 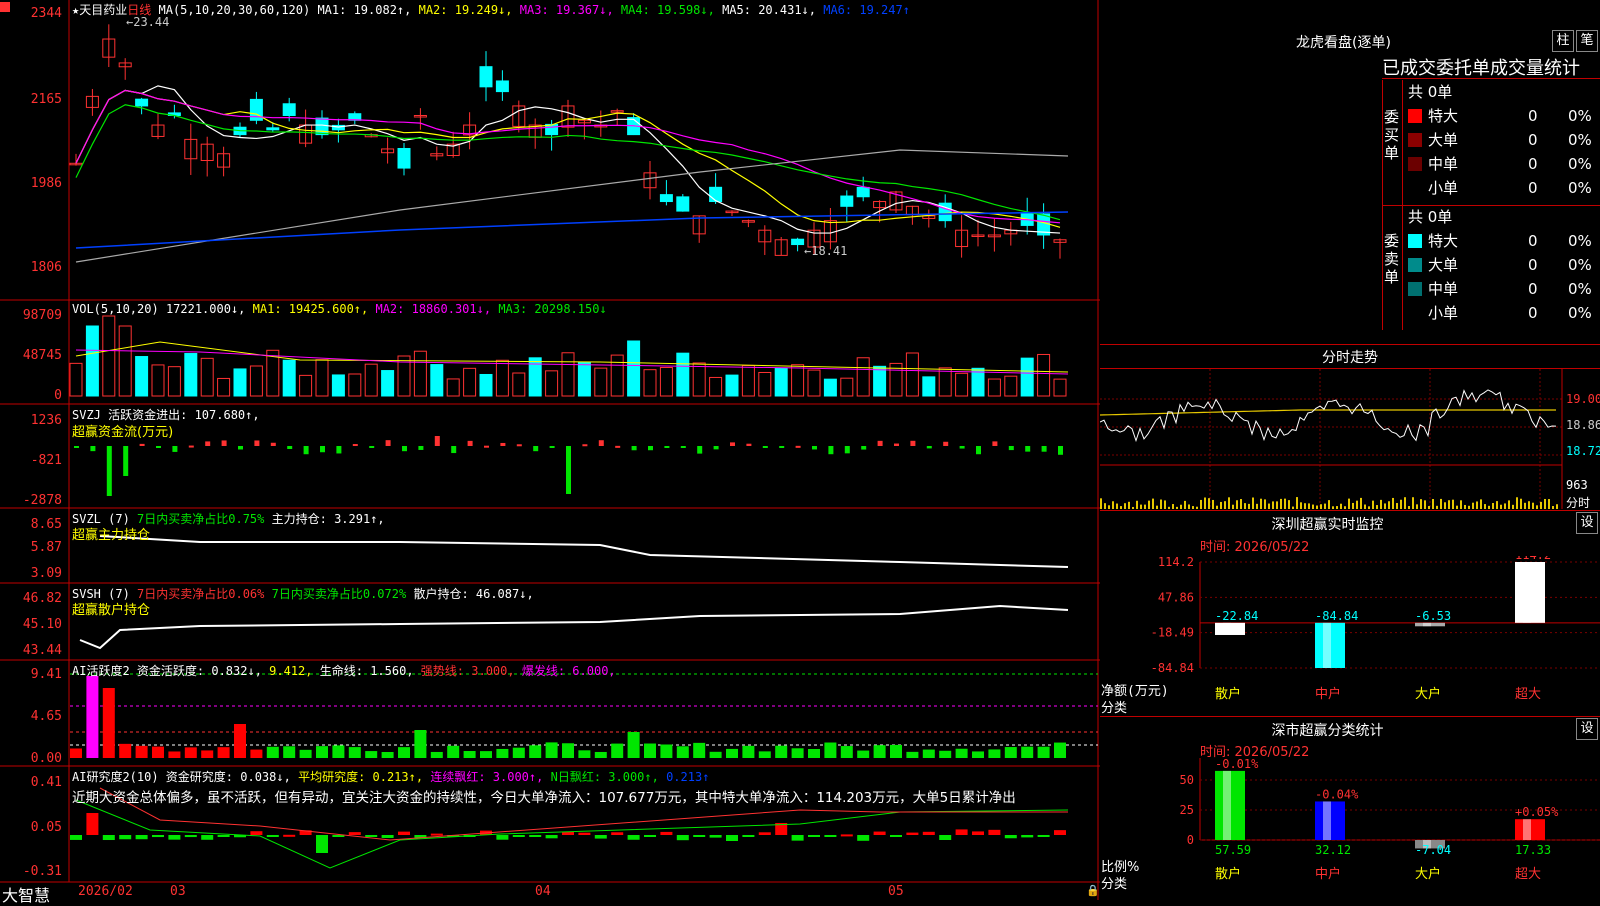 What do you see at coordinates (1563, 41) in the screenshot?
I see `bar-toggle-button: 柱` at bounding box center [1563, 41].